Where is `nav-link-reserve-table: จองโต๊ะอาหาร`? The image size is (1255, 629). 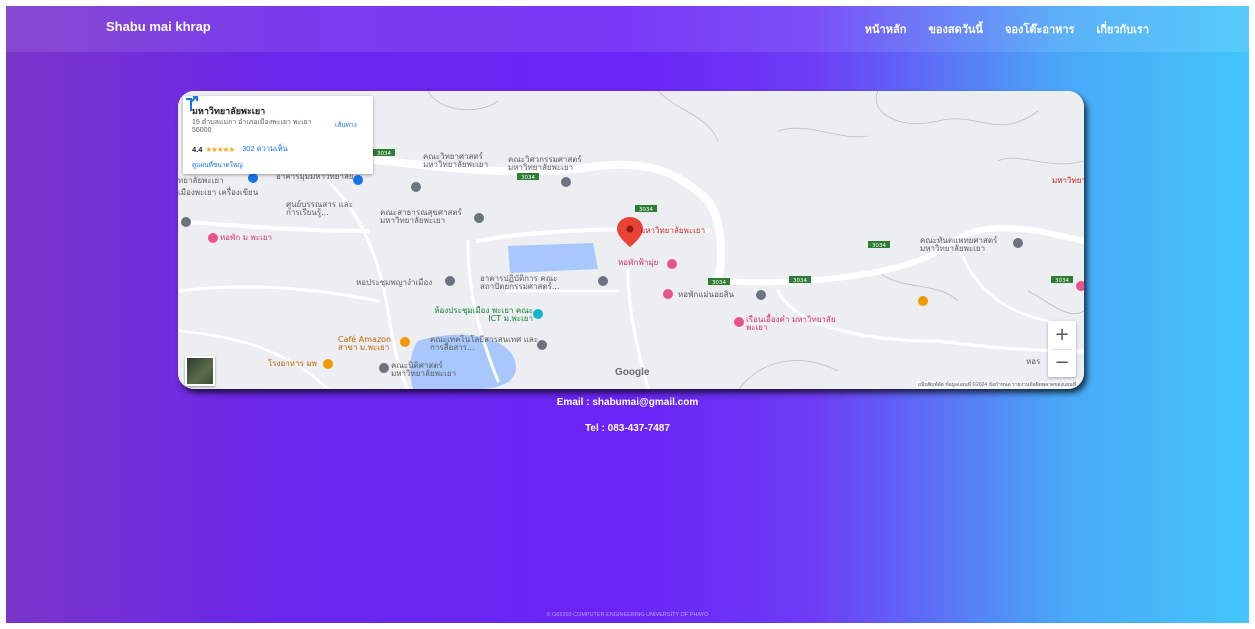 nav-link-reserve-table: จองโต๊ะอาหาร is located at coordinates (1040, 29).